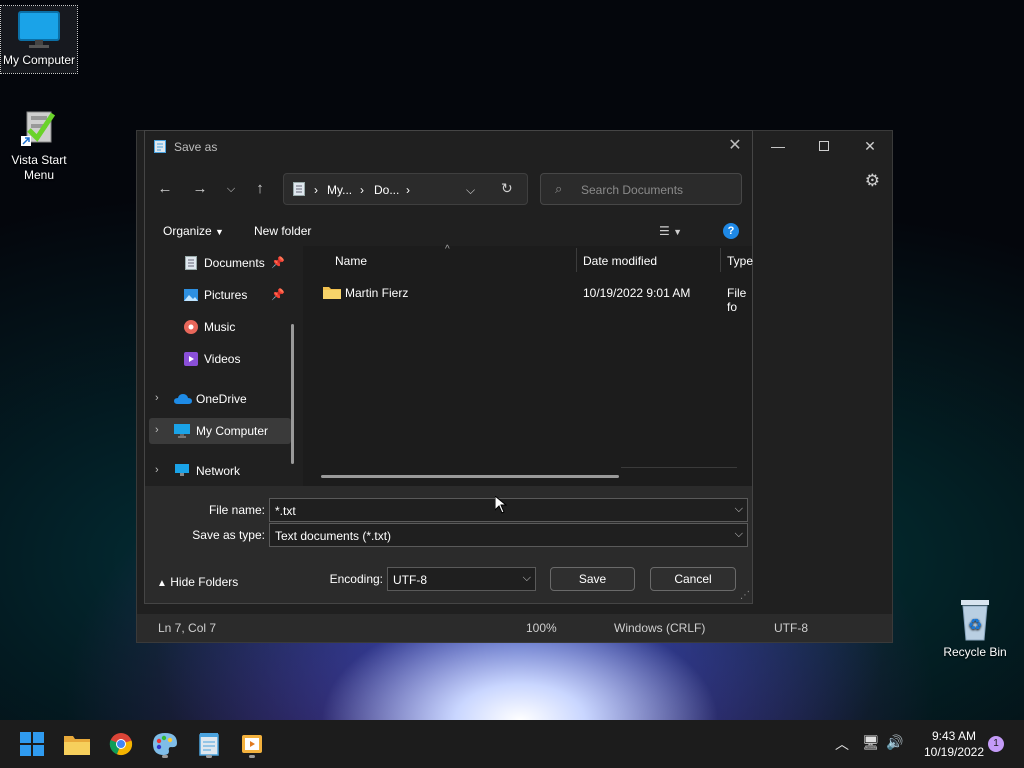 The height and width of the screenshot is (768, 1024). Describe the element at coordinates (200, 189) in the screenshot. I see `forward-button: →` at that location.